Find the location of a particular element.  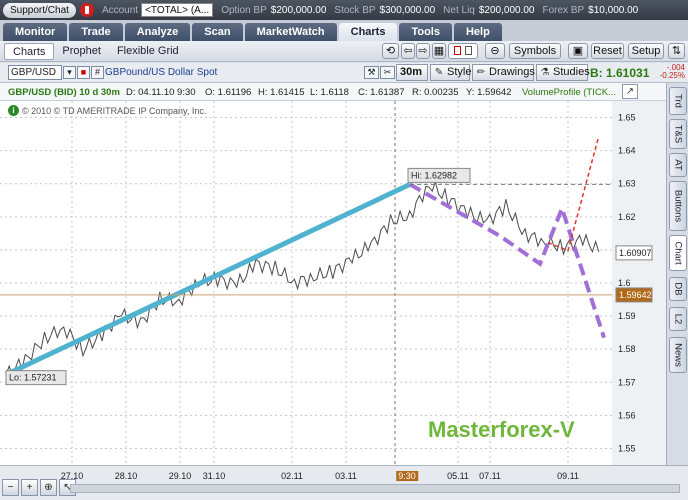

zoom-out-icon: − is located at coordinates (10, 487).